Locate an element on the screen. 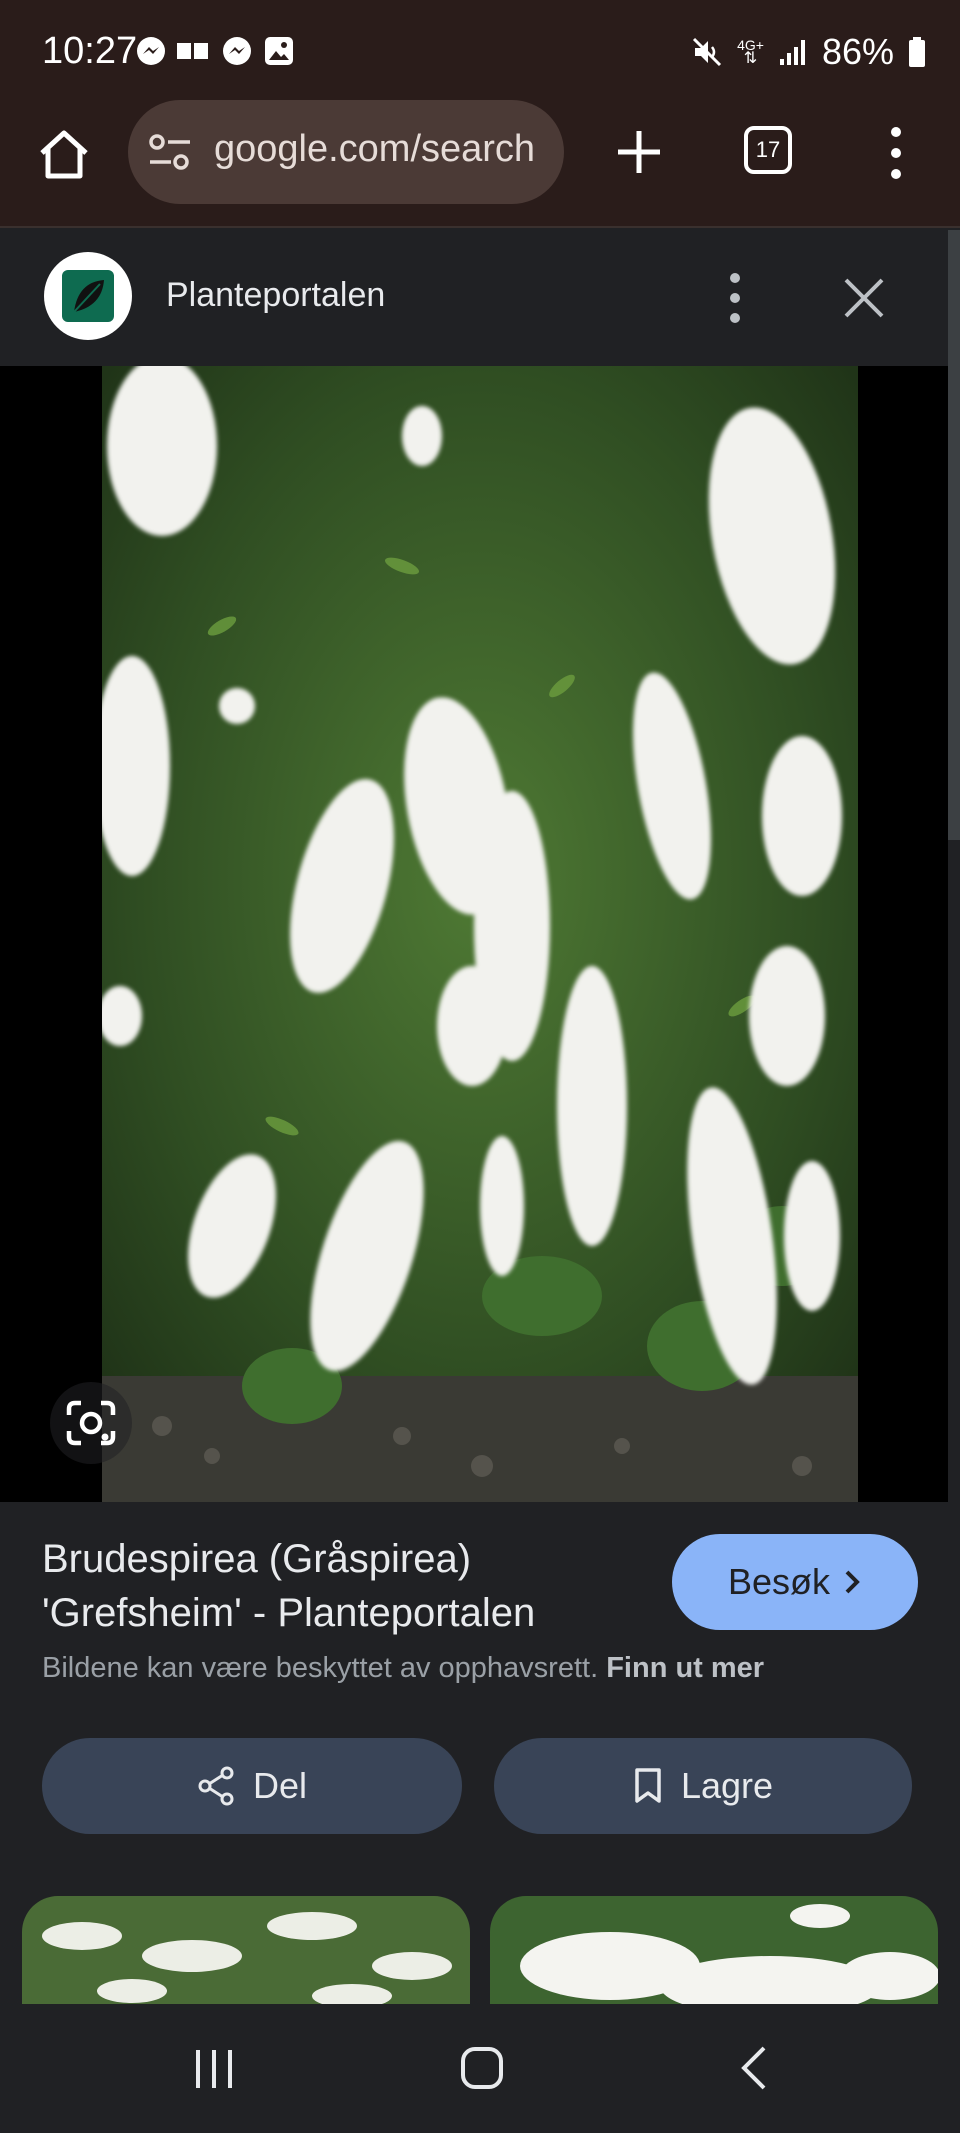 The image size is (960, 2133). address-bar: google.com/search is located at coordinates (346, 152).